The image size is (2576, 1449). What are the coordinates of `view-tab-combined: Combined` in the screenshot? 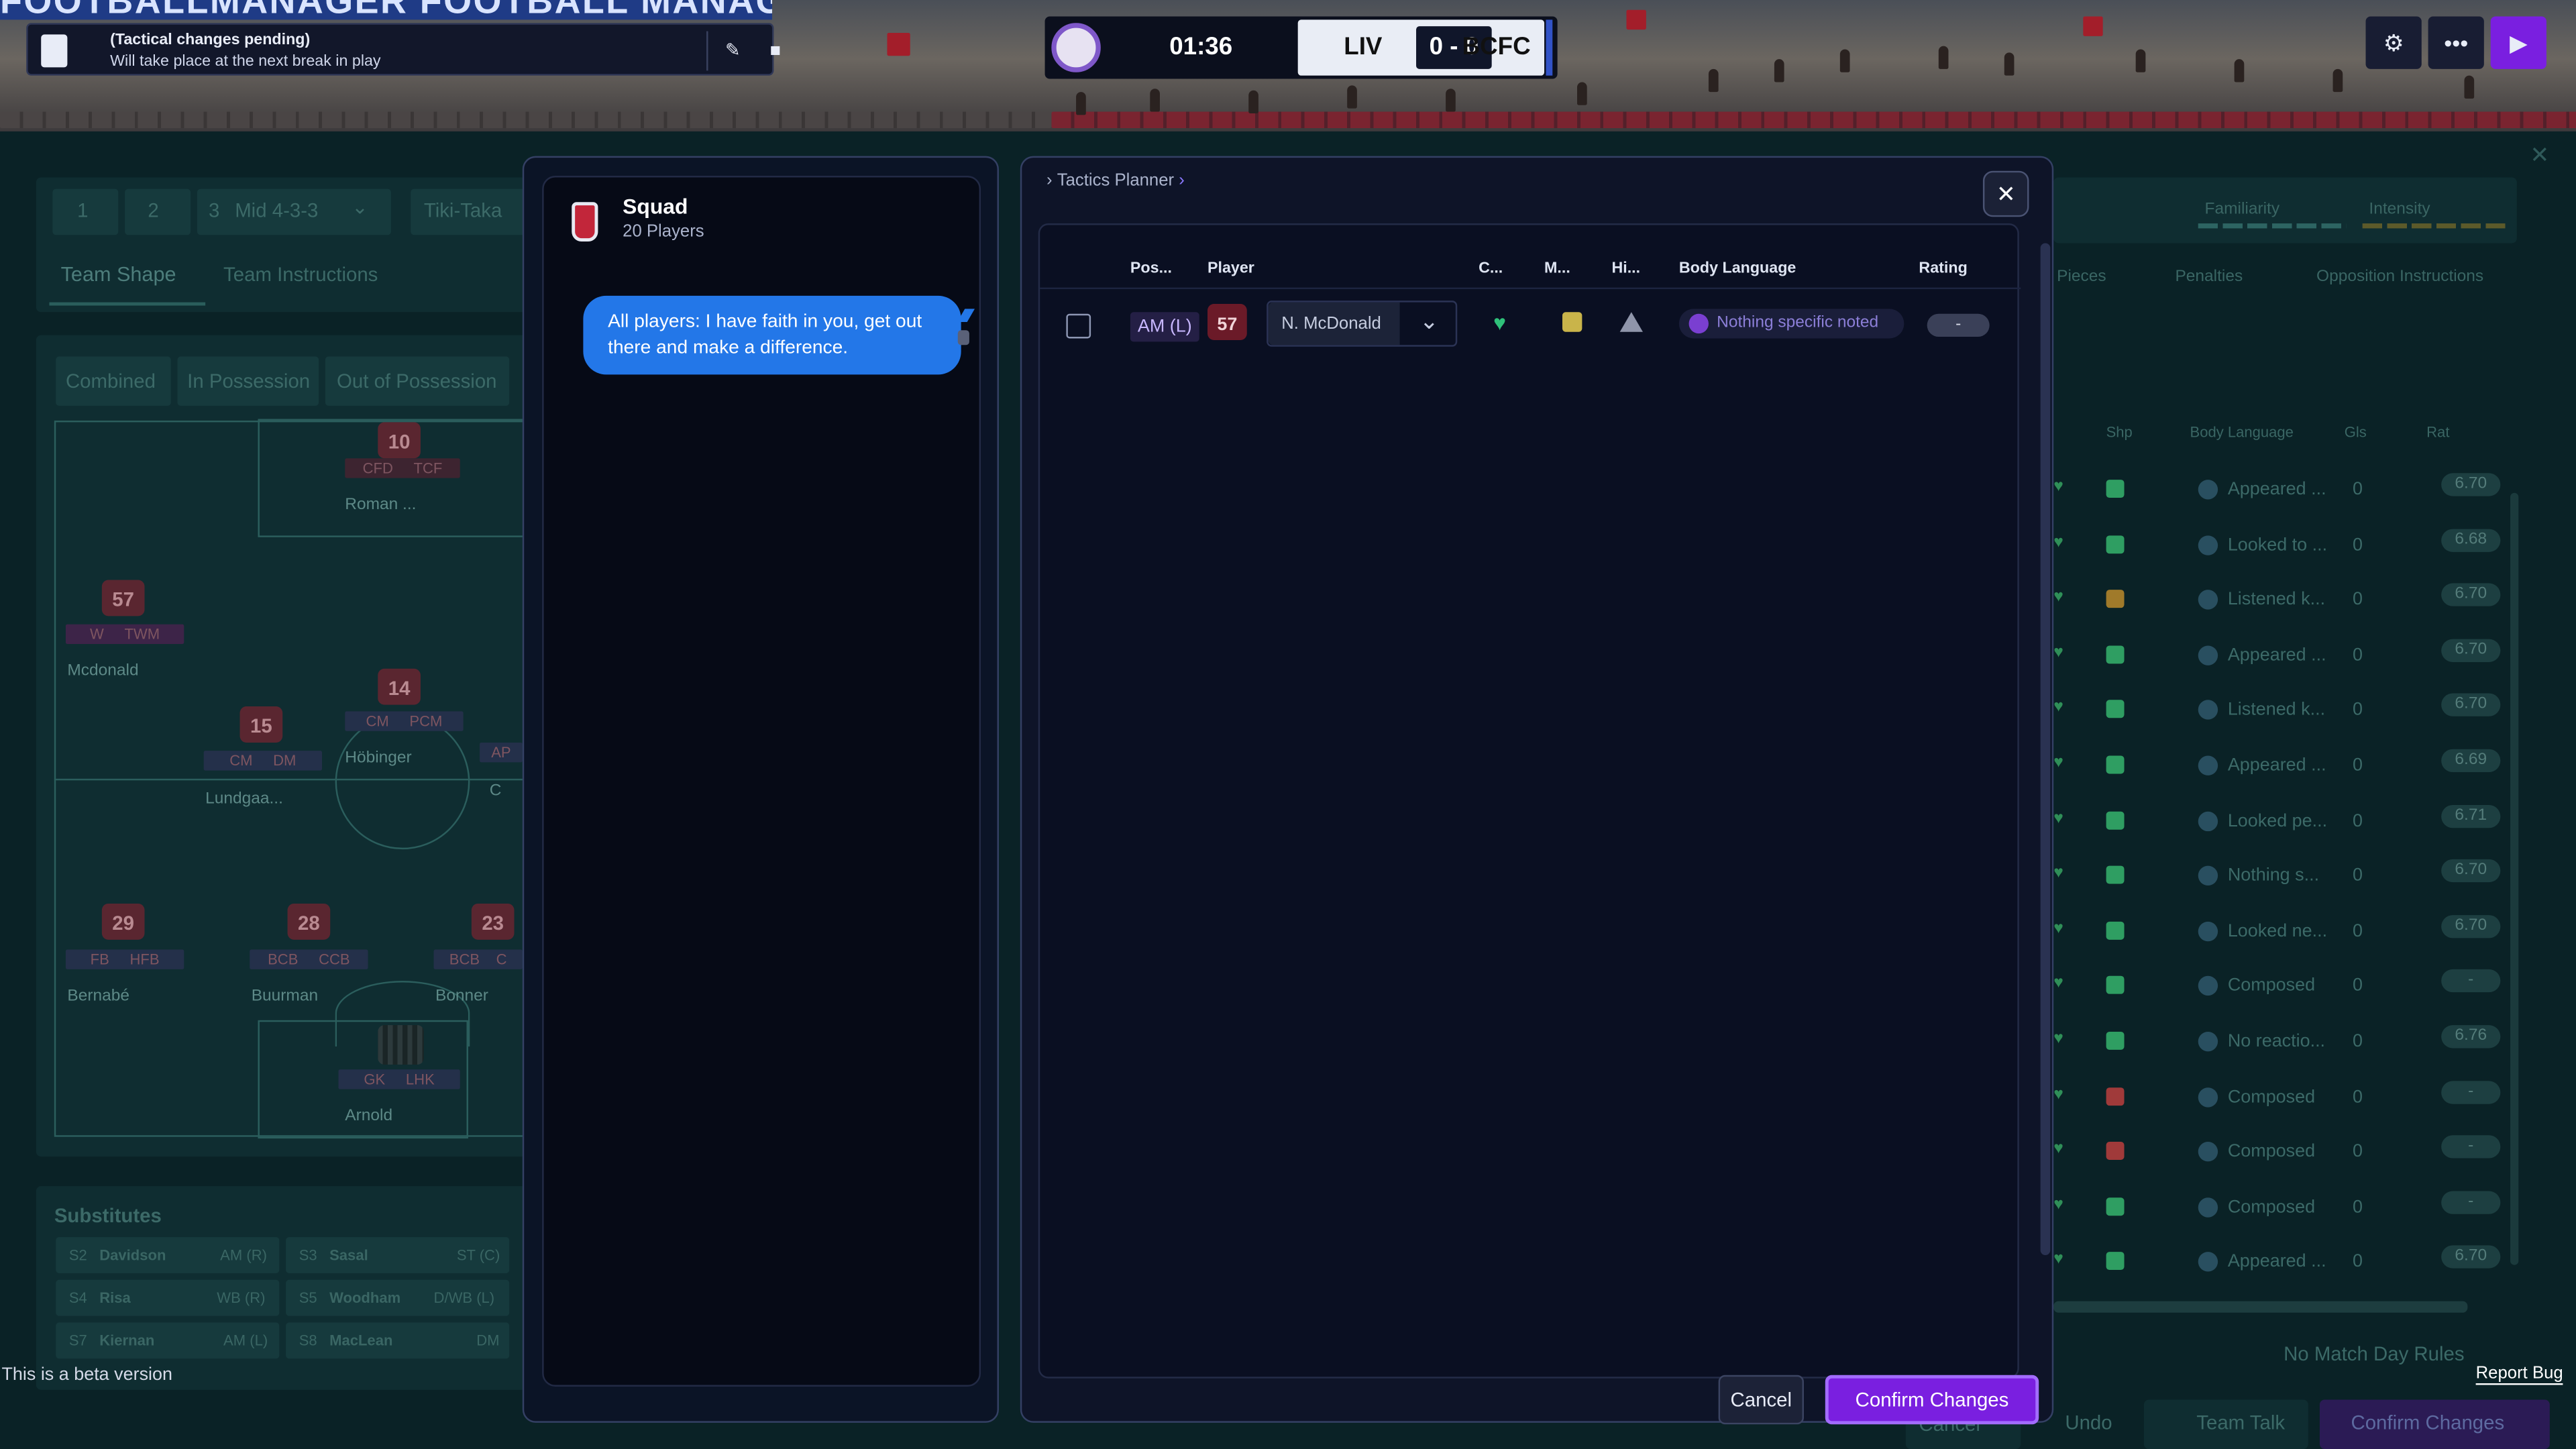 It's located at (111, 381).